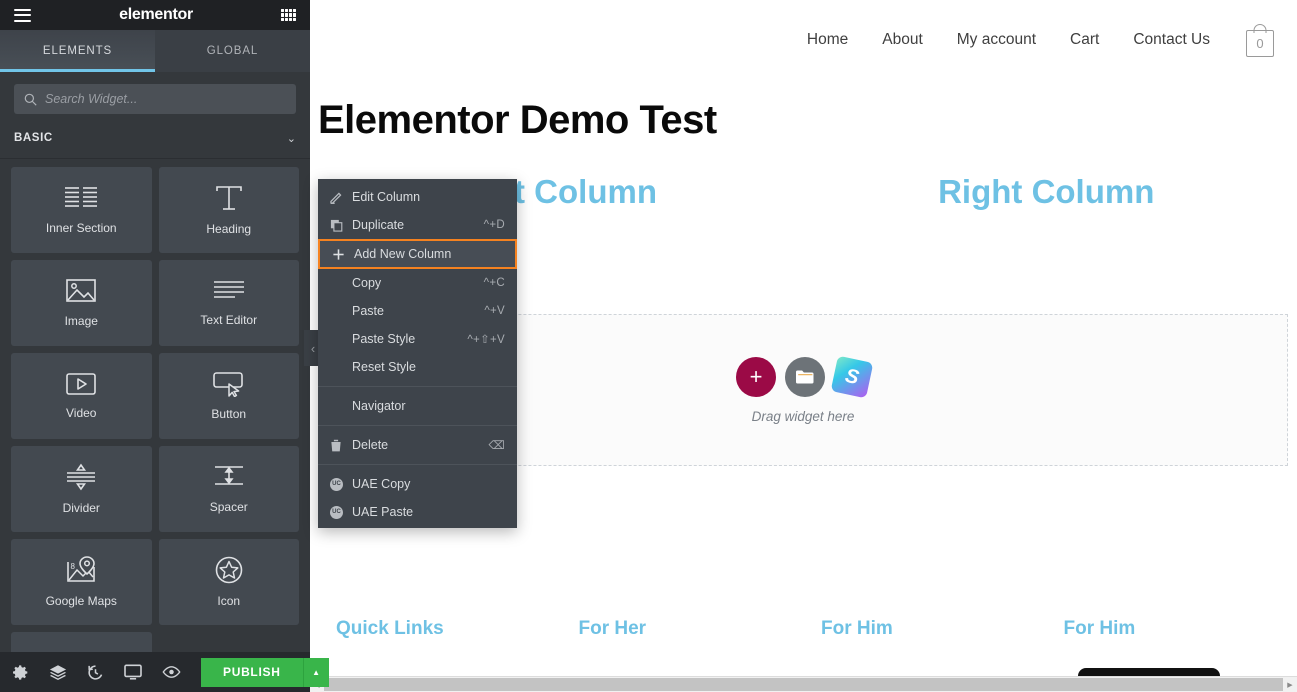 Image resolution: width=1297 pixels, height=692 pixels. What do you see at coordinates (417, 367) in the screenshot?
I see `menu-item-reset-style: Reset Style` at bounding box center [417, 367].